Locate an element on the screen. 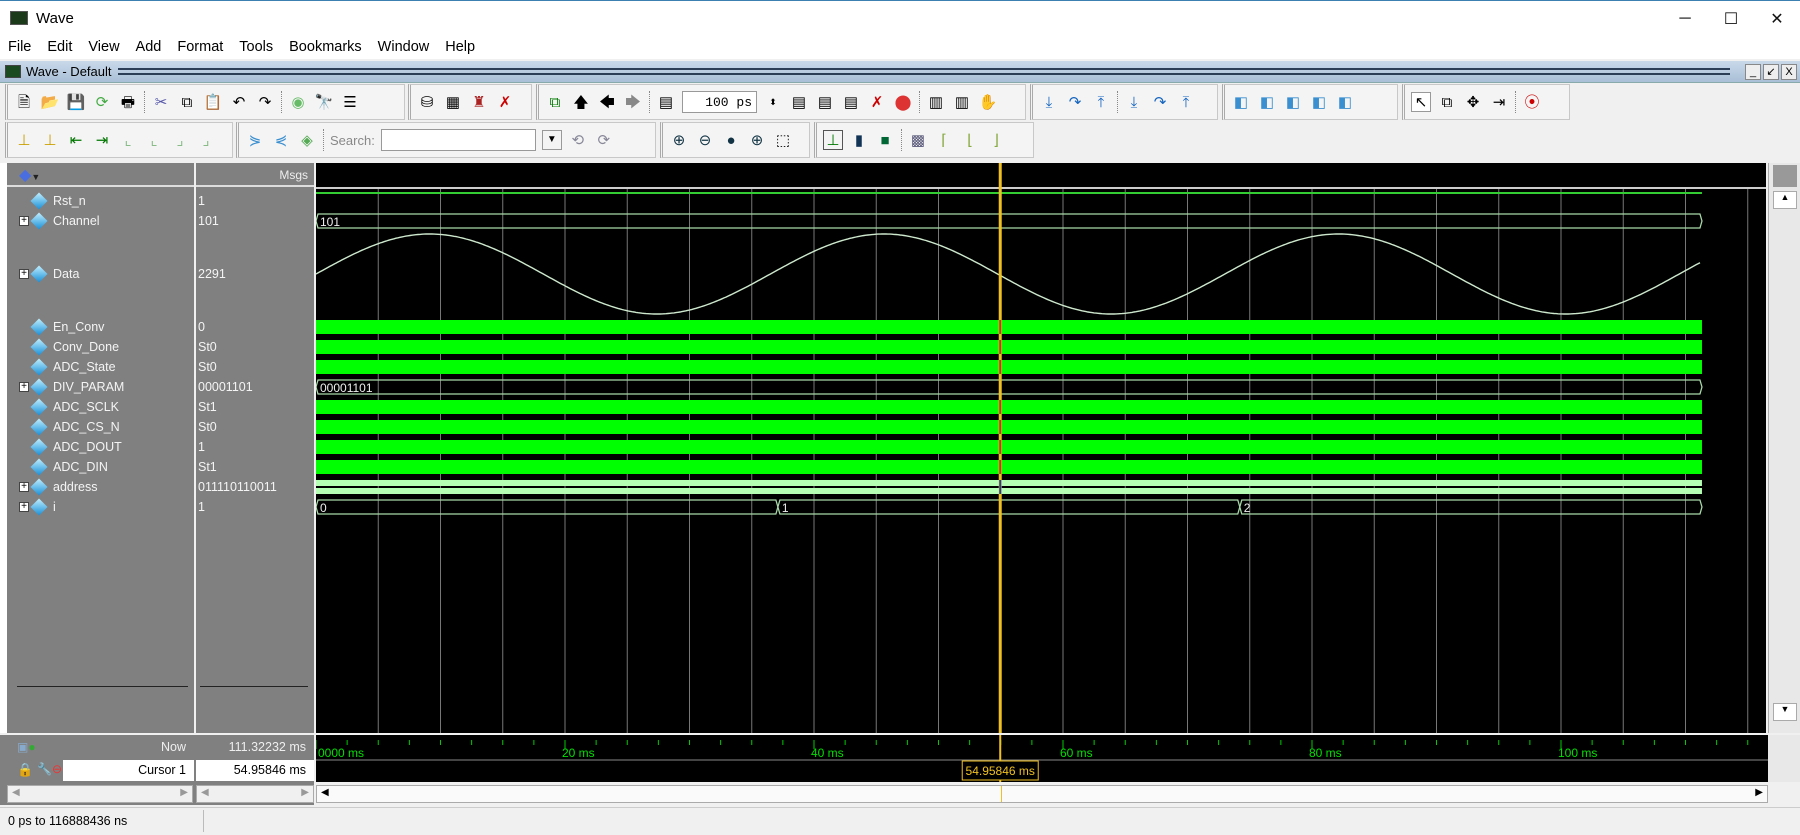 This screenshot has width=1800, height=835. subwindow-undock-icon: ↙ is located at coordinates (1771, 72).